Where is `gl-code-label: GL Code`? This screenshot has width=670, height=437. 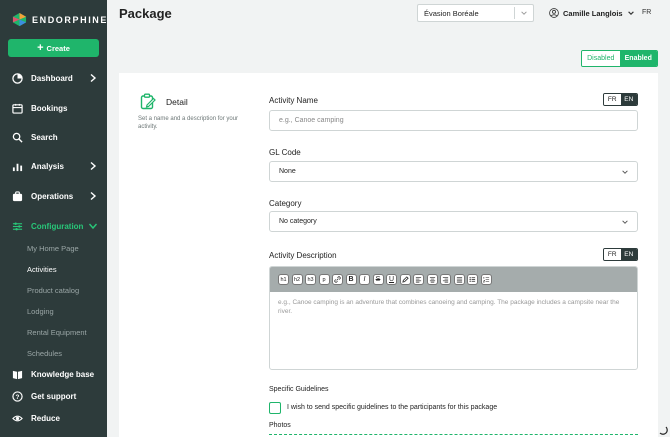 gl-code-label: GL Code is located at coordinates (285, 152).